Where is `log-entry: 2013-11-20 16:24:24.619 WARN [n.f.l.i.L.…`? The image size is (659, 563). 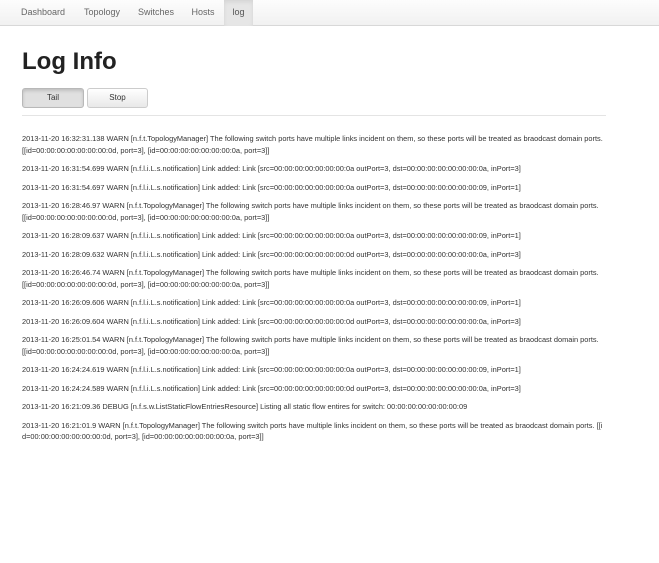
log-entry: 2013-11-20 16:24:24.619 WARN [n.f.l.i.L.… is located at coordinates (271, 369).